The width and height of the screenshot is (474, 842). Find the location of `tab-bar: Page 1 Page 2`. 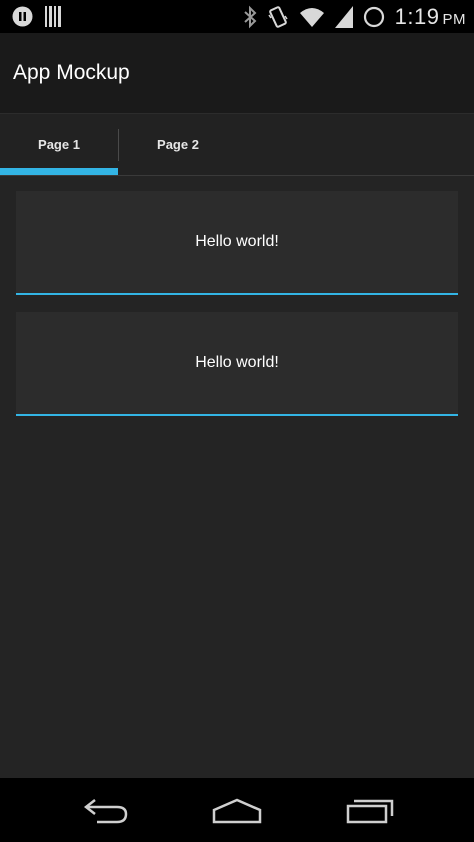

tab-bar: Page 1 Page 2 is located at coordinates (237, 145).